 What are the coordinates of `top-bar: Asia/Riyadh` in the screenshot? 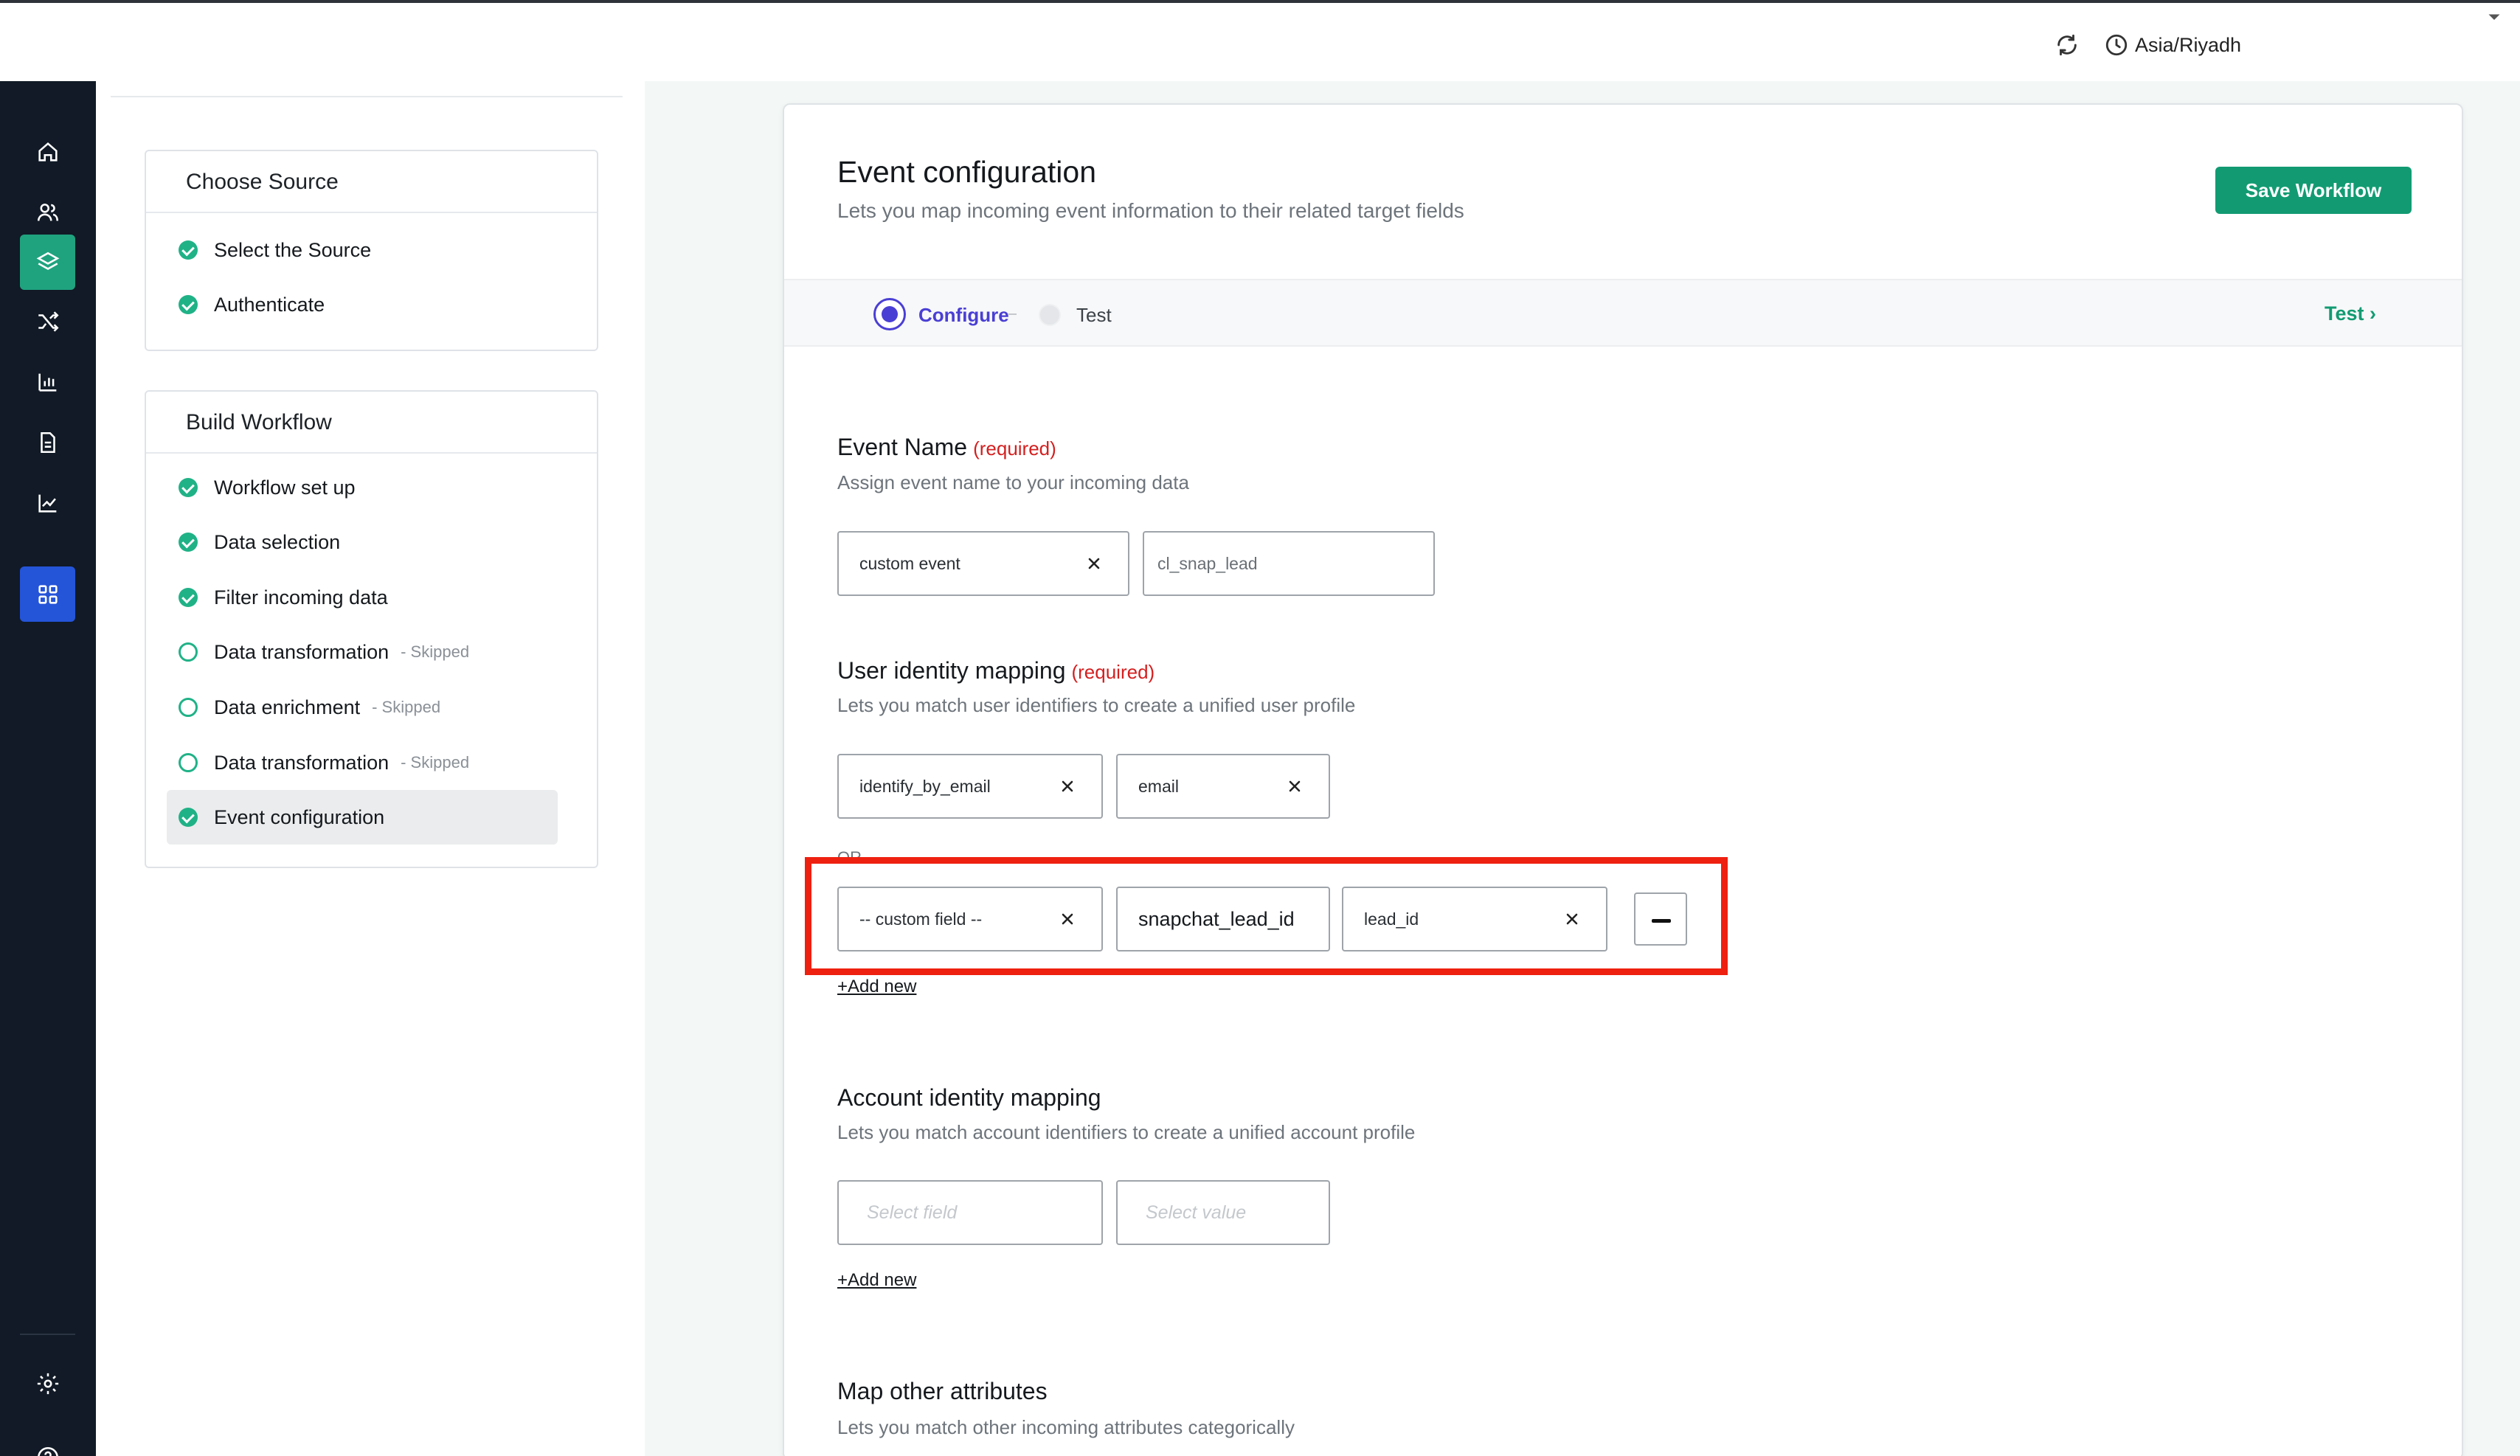 It's located at (1260, 40).